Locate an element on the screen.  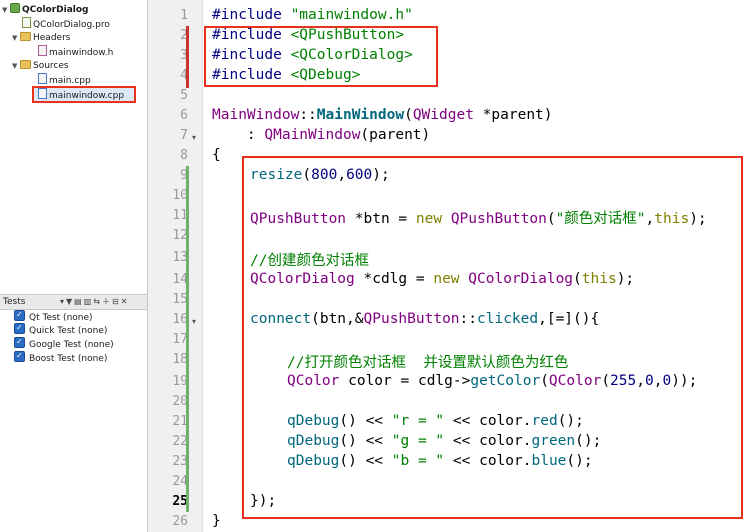
include-highlight-box is located at coordinates (321, 56).